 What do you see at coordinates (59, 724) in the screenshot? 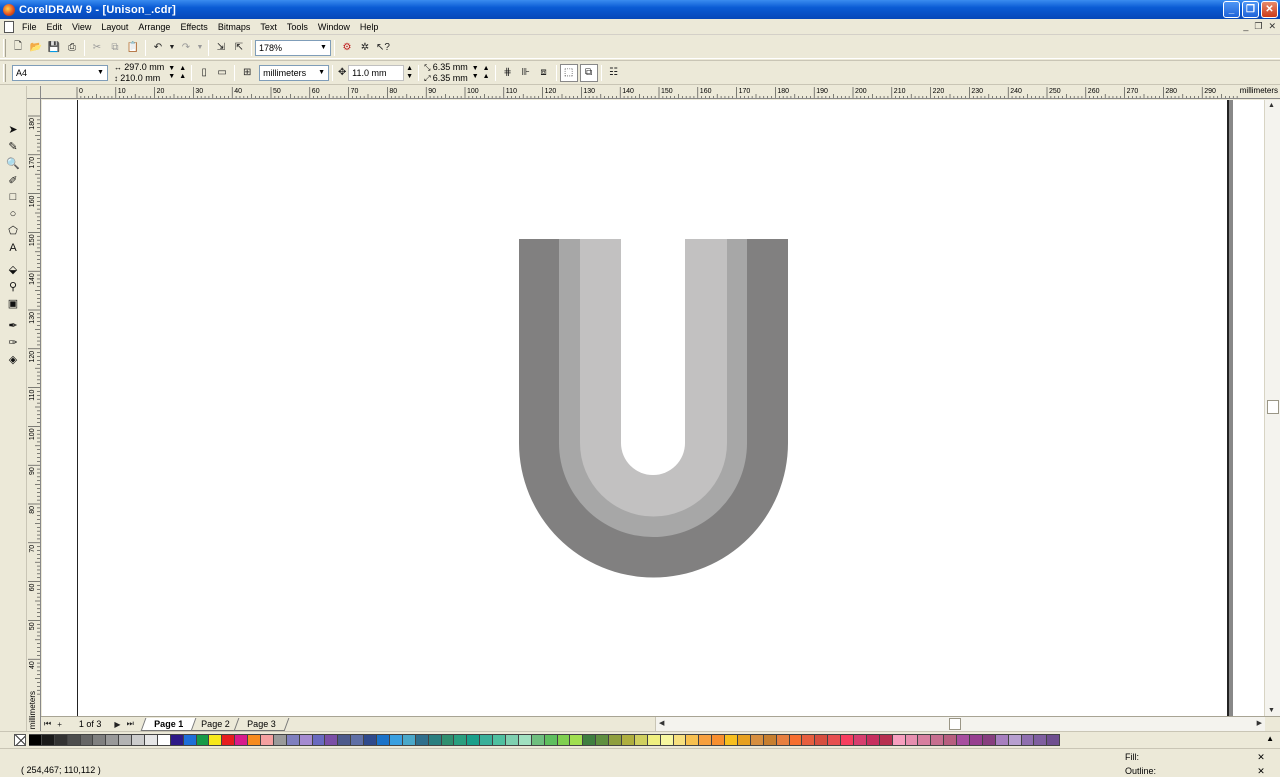
I see `add-page-icon: +` at bounding box center [59, 724].